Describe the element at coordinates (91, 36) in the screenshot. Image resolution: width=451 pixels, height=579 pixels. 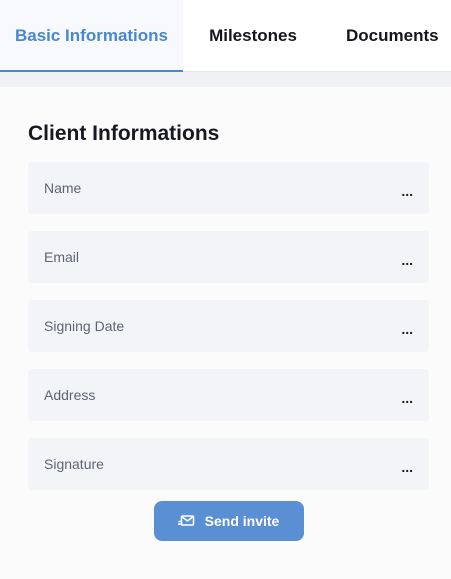
I see `tab-basic-informations: Basic Informations` at that location.